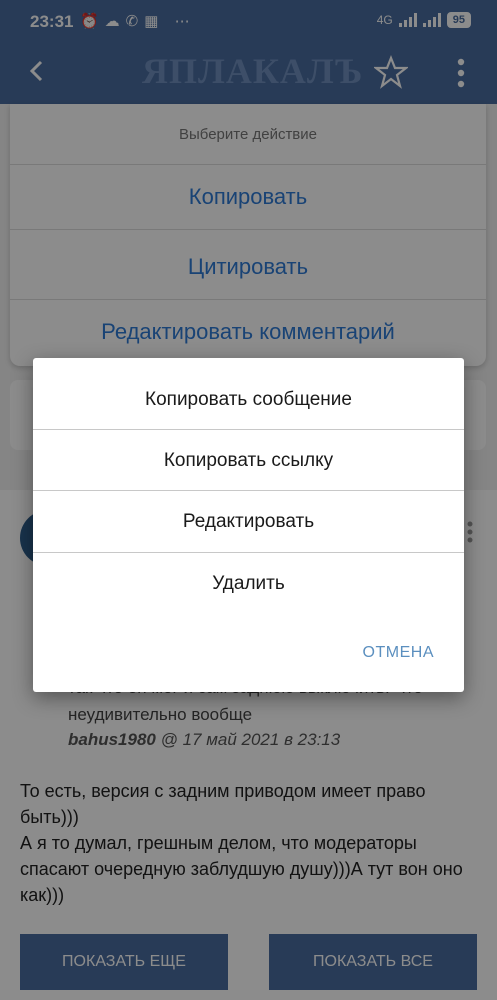 The width and height of the screenshot is (497, 1000). Describe the element at coordinates (248, 583) in the screenshot. I see `delete-option: Удалить` at that location.